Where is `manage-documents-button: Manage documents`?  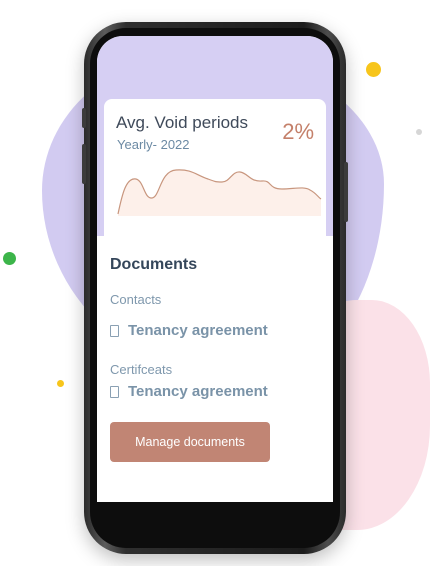 manage-documents-button: Manage documents is located at coordinates (190, 442).